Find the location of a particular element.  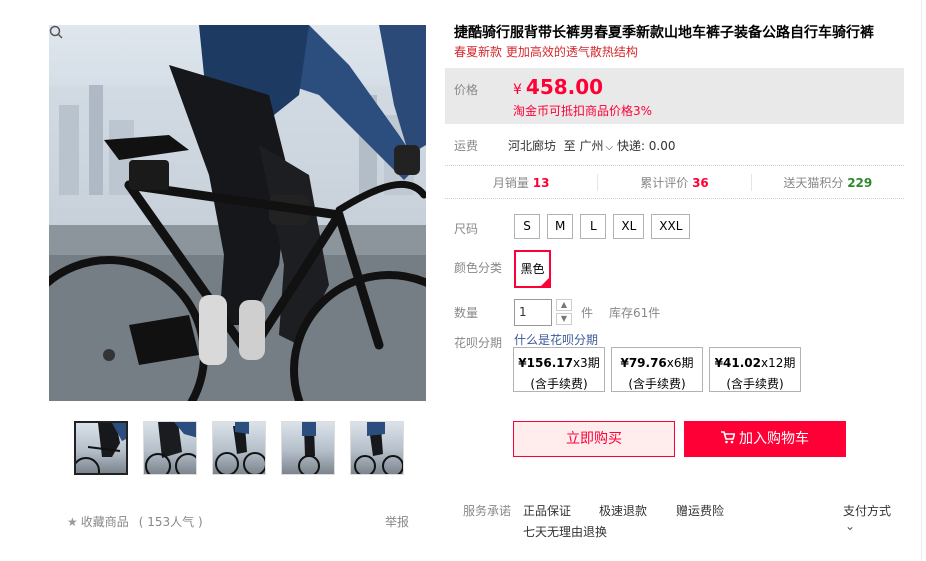

cart-icon is located at coordinates (728, 437).